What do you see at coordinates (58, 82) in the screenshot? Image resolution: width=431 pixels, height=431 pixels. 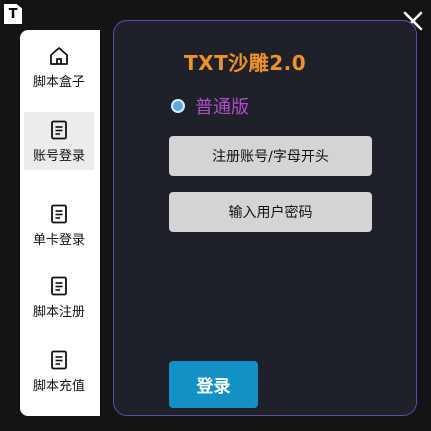 I see `sidebar-item-label: 脚本盒子` at bounding box center [58, 82].